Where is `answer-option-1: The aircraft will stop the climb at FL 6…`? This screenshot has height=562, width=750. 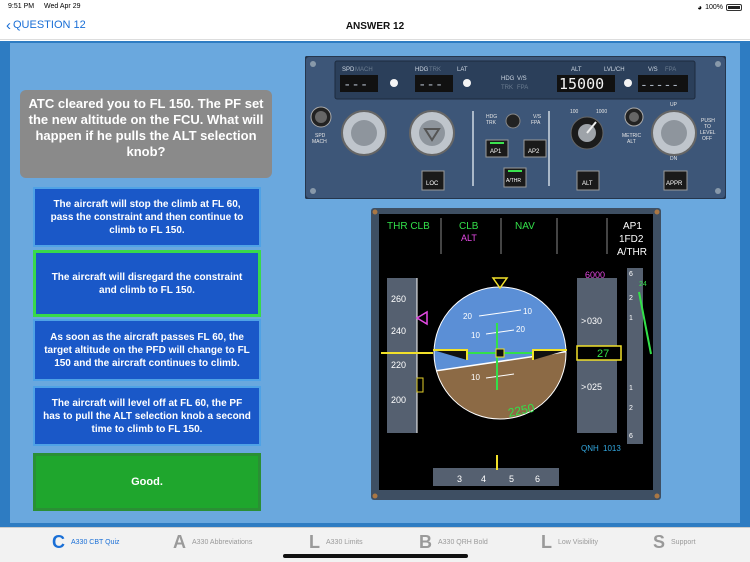 answer-option-1: The aircraft will stop the climb at FL 6… is located at coordinates (147, 217).